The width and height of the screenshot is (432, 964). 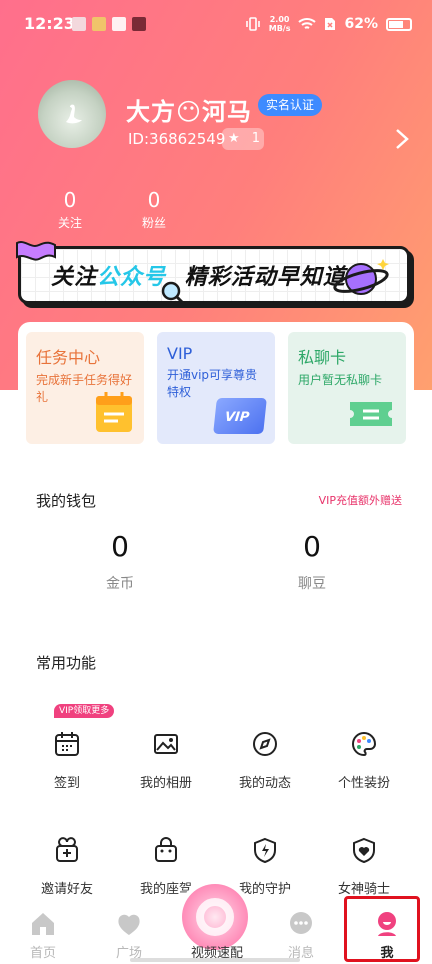 What do you see at coordinates (70, 200) in the screenshot?
I see `following-count: 0` at bounding box center [70, 200].